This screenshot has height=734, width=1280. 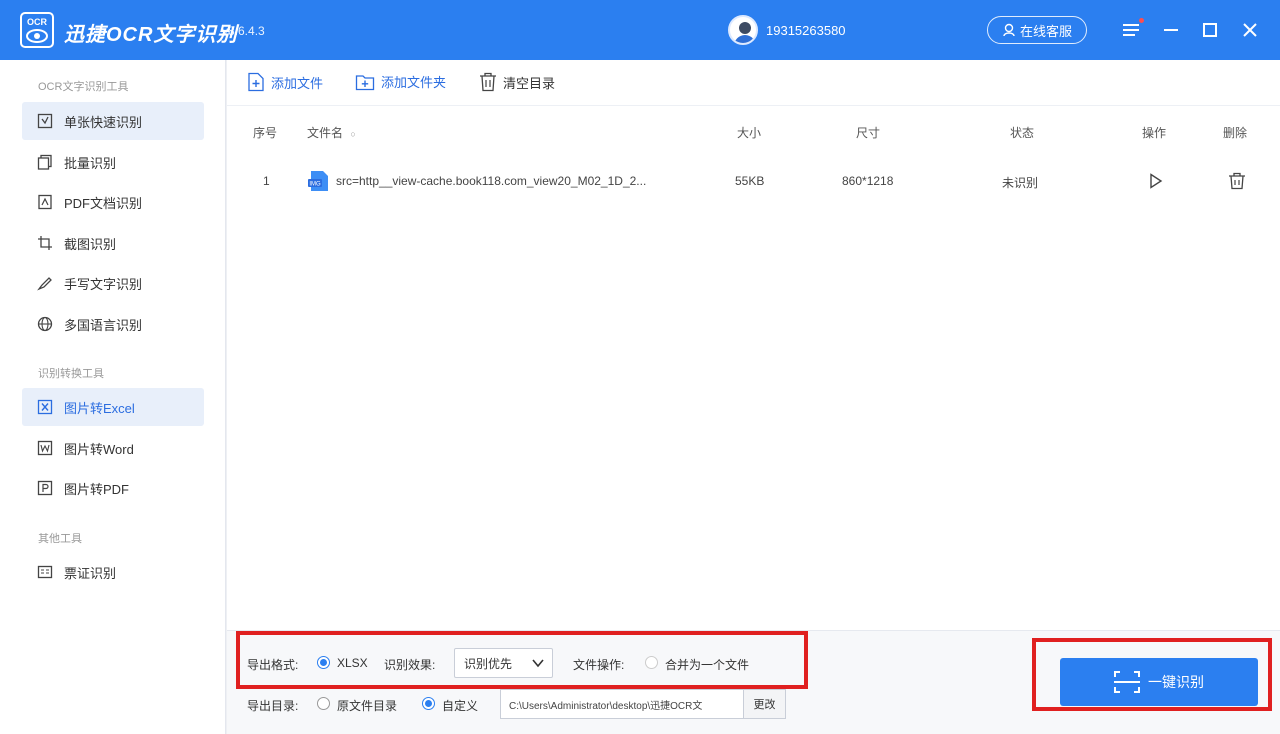 What do you see at coordinates (256, 82) in the screenshot?
I see `add-file-icon` at bounding box center [256, 82].